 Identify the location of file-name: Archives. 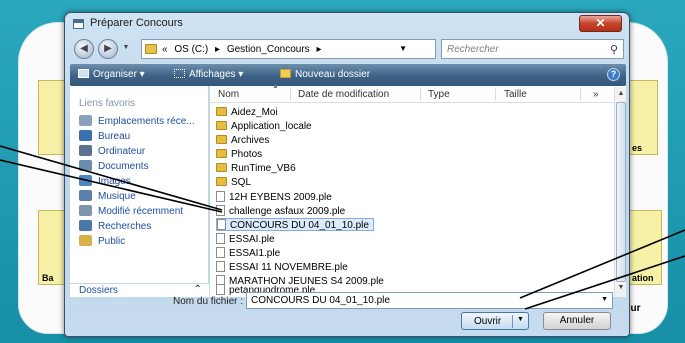
(250, 140).